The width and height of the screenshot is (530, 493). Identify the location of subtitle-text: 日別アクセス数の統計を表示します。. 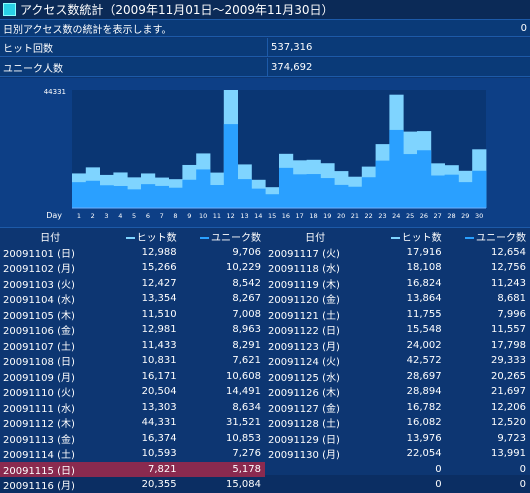
(87, 30).